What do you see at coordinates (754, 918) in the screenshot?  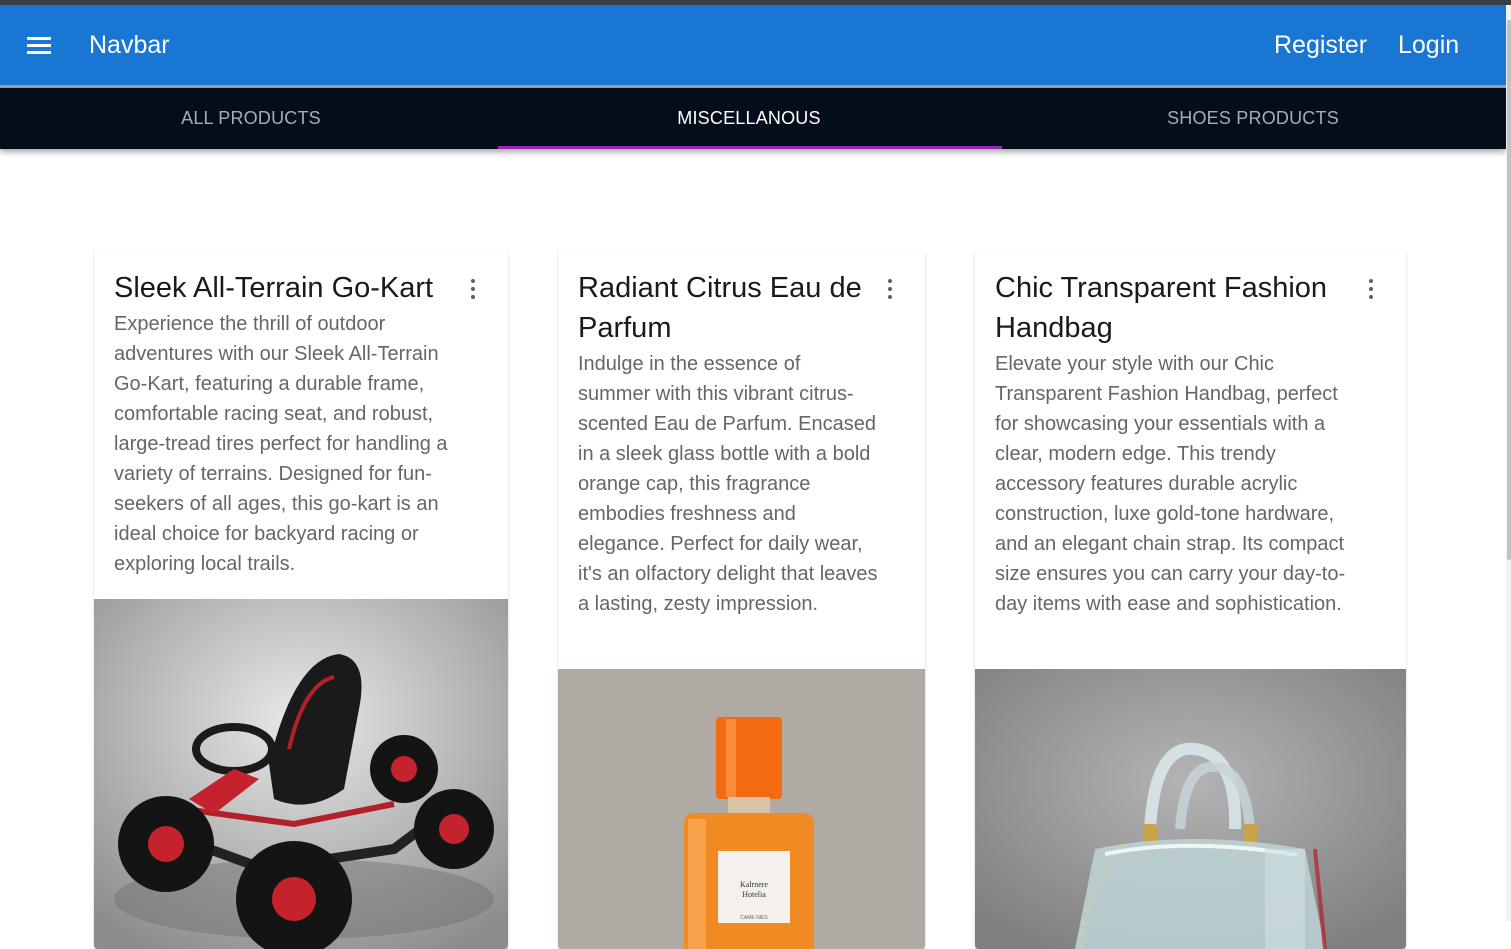 I see `svg-text: CAME NIES` at bounding box center [754, 918].